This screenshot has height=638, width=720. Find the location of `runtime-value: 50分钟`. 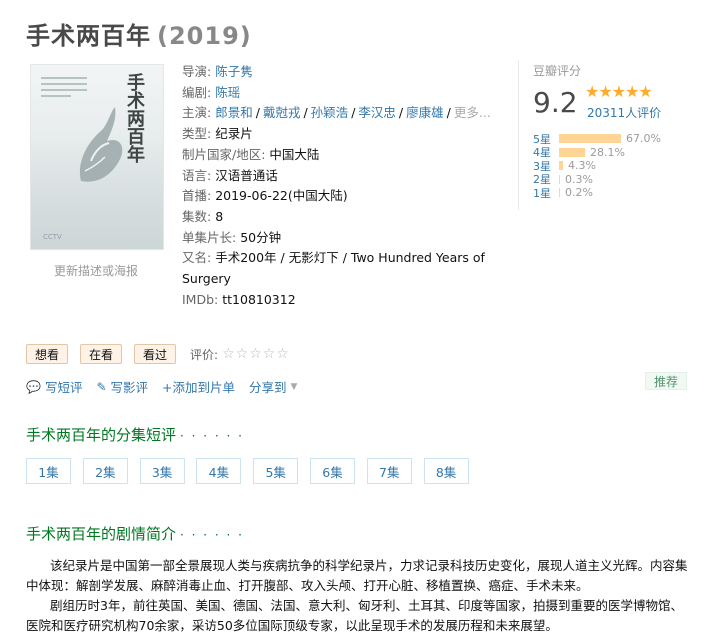

runtime-value: 50分钟 is located at coordinates (261, 237).